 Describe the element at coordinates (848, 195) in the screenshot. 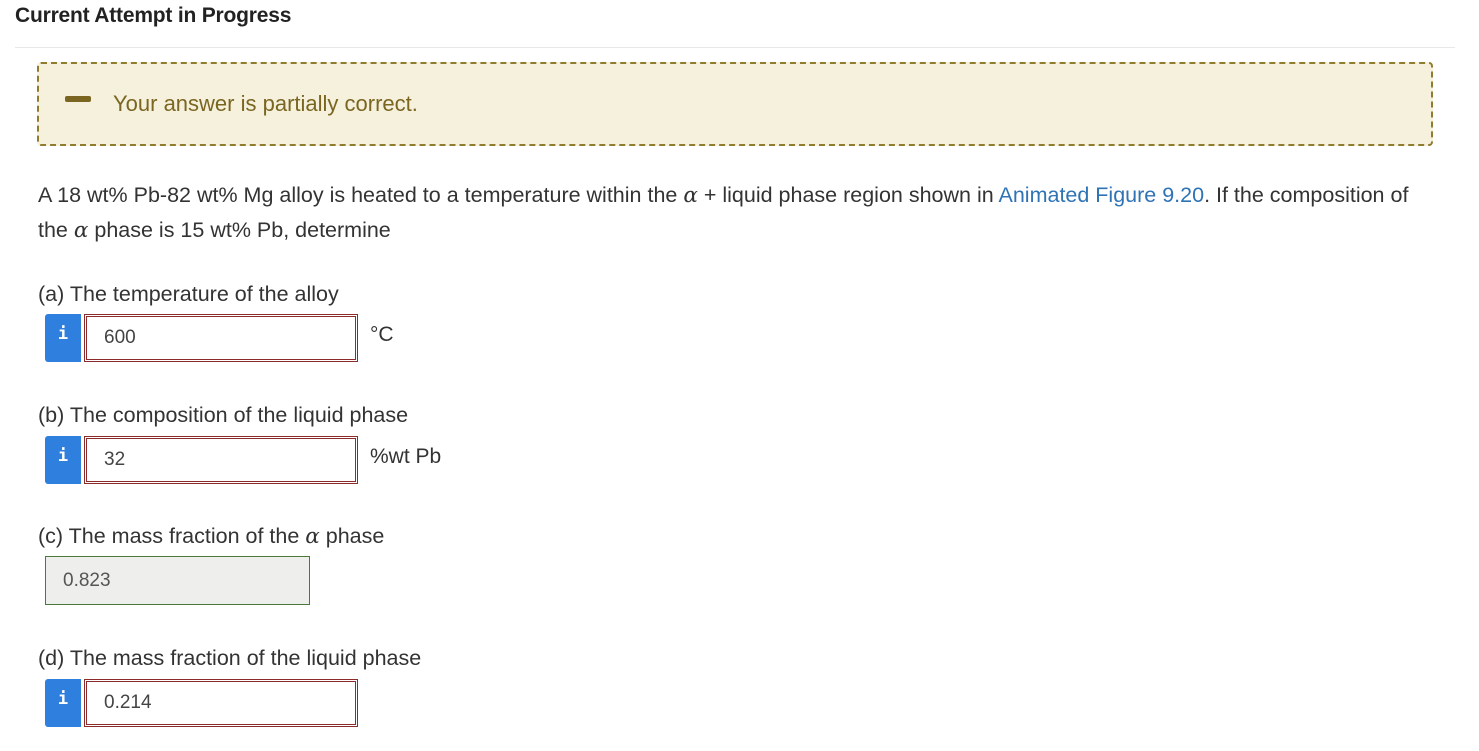

I see `question-intro-mid: + liquid phase region shown in` at that location.